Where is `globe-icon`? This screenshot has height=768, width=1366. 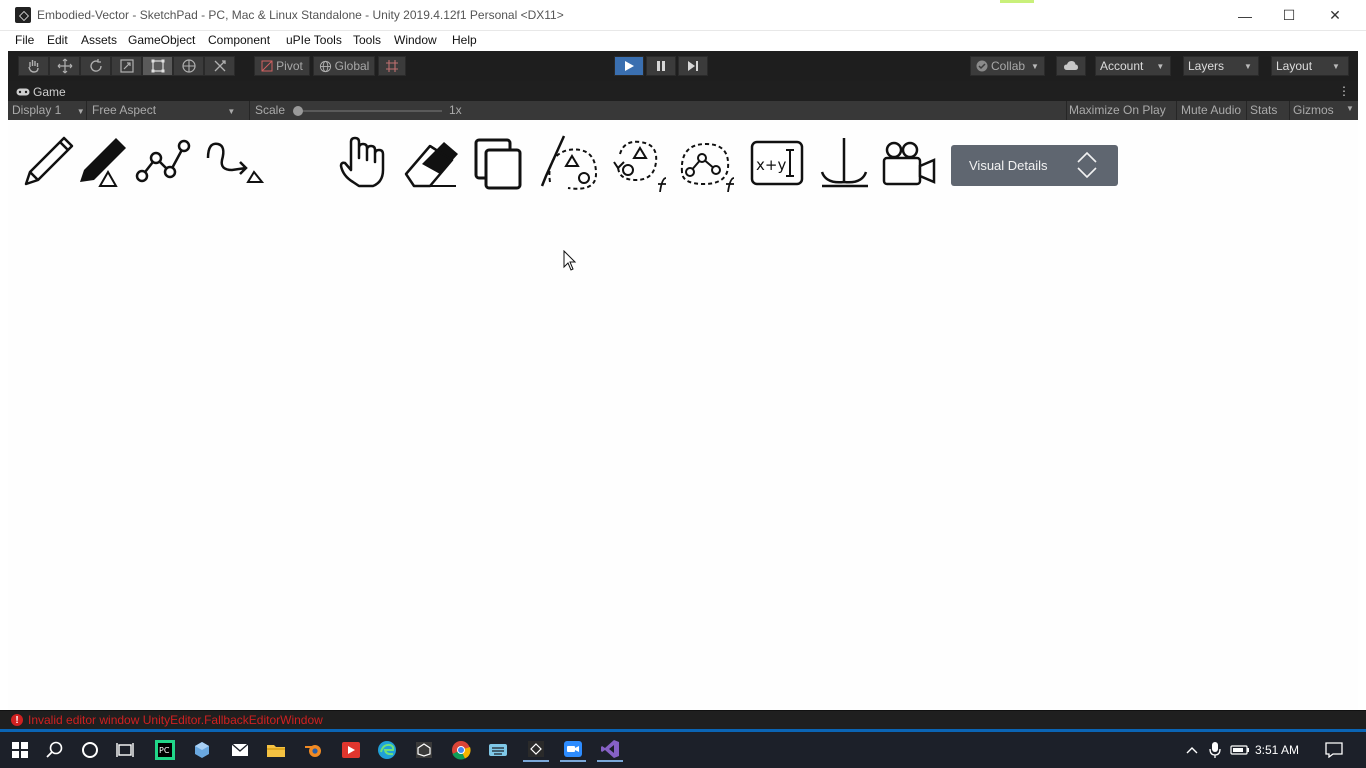
globe-icon is located at coordinates (325, 66).